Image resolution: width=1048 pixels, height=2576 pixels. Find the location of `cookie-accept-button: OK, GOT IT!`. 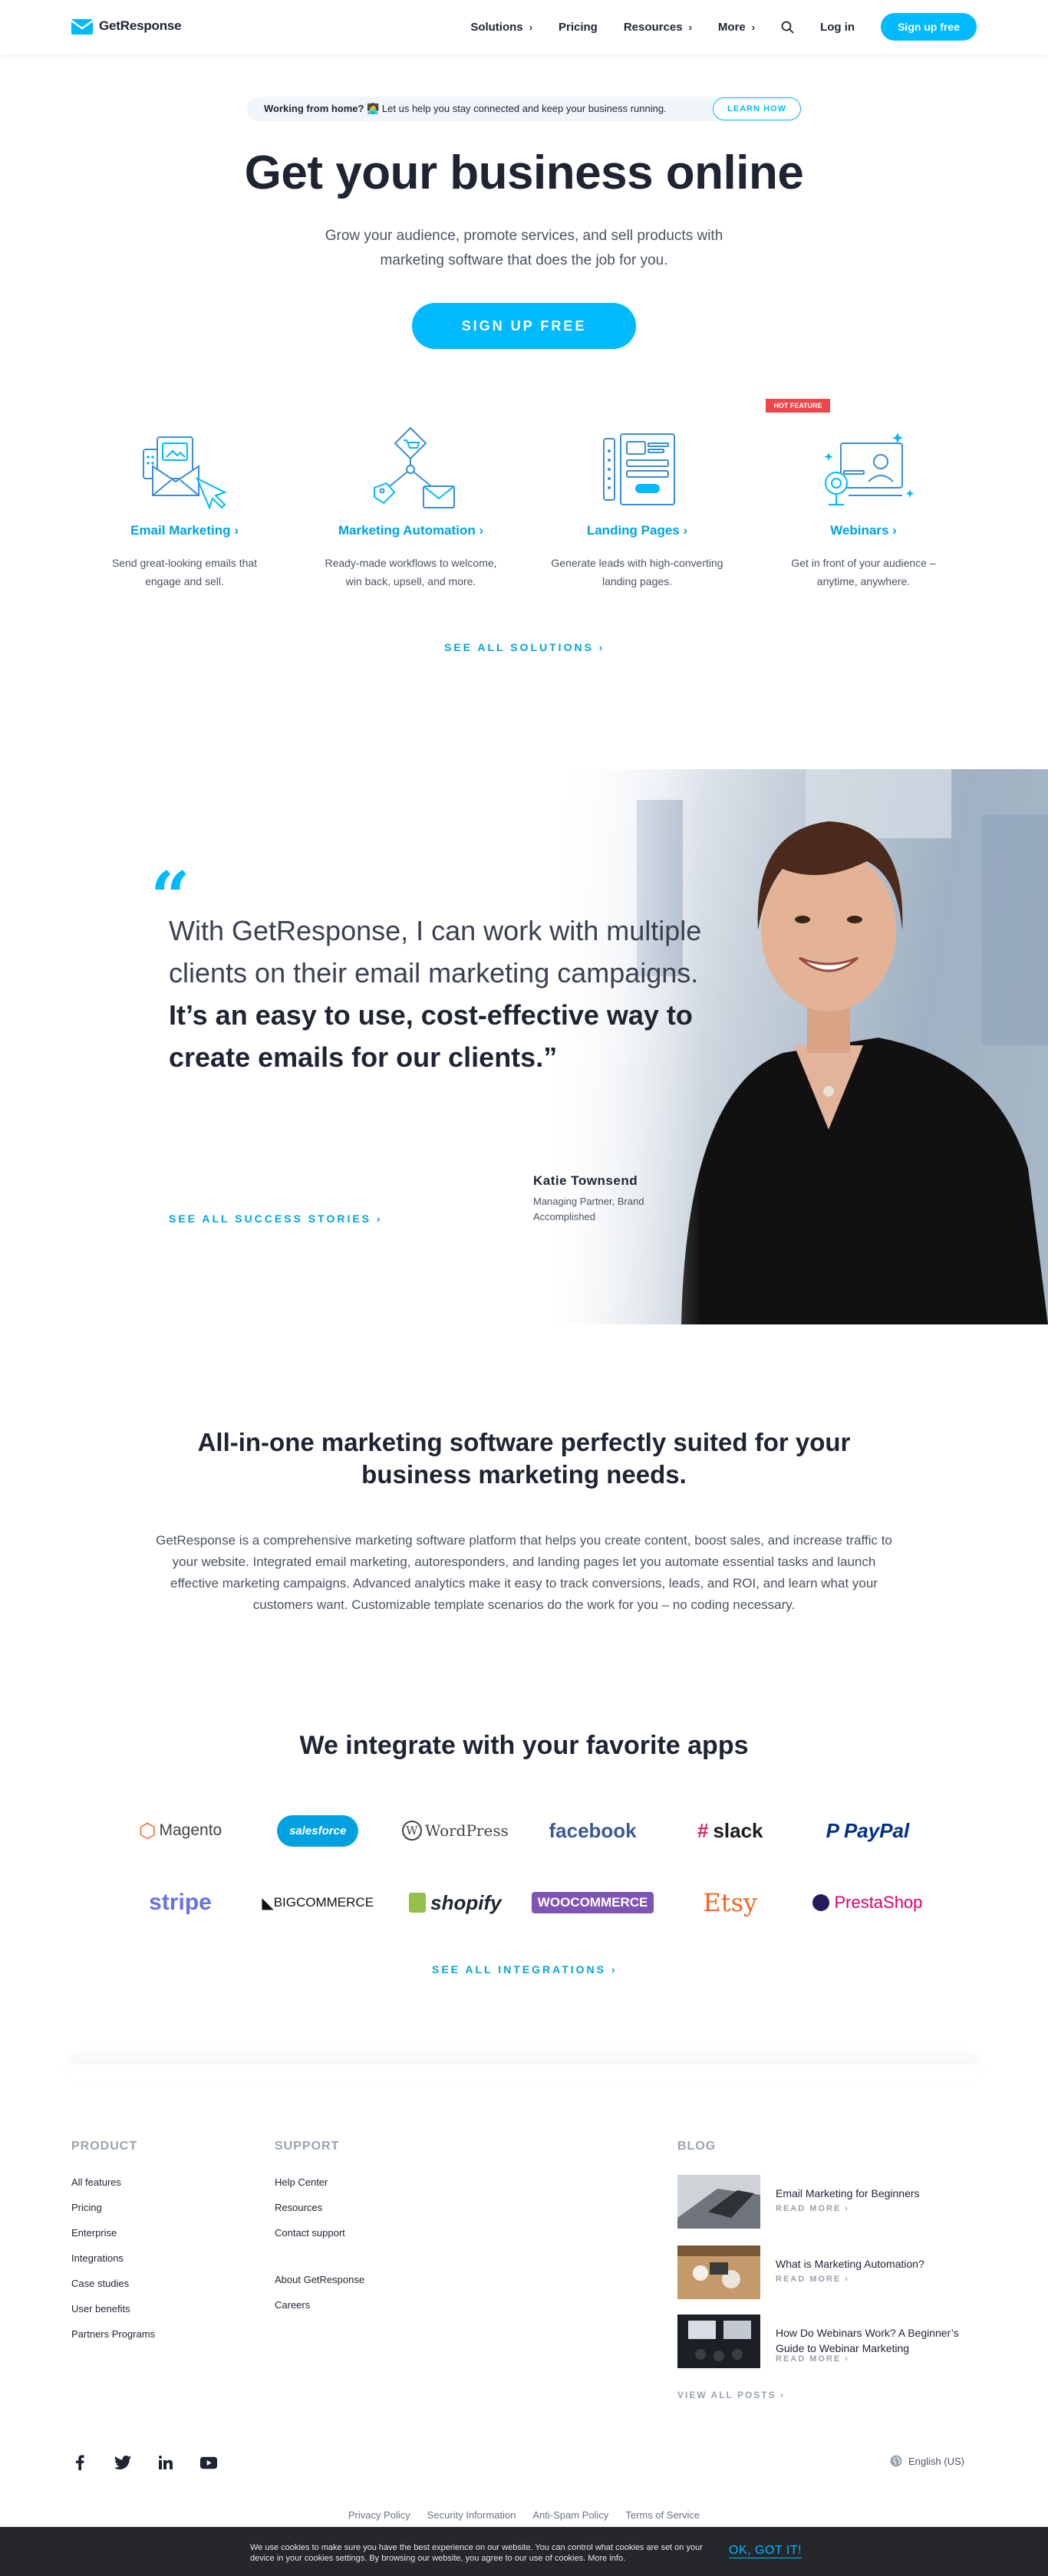

cookie-accept-button: OK, GOT IT! is located at coordinates (765, 2551).